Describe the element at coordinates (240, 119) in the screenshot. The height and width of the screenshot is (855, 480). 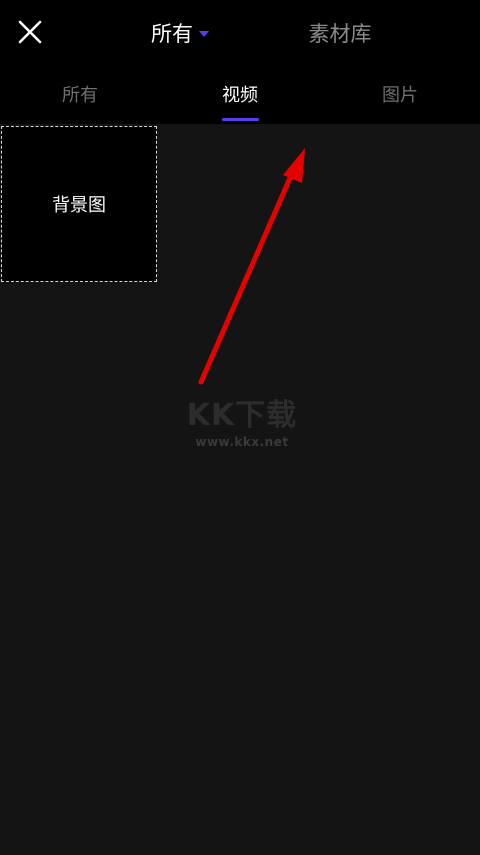
I see `active-tab-indicator` at that location.